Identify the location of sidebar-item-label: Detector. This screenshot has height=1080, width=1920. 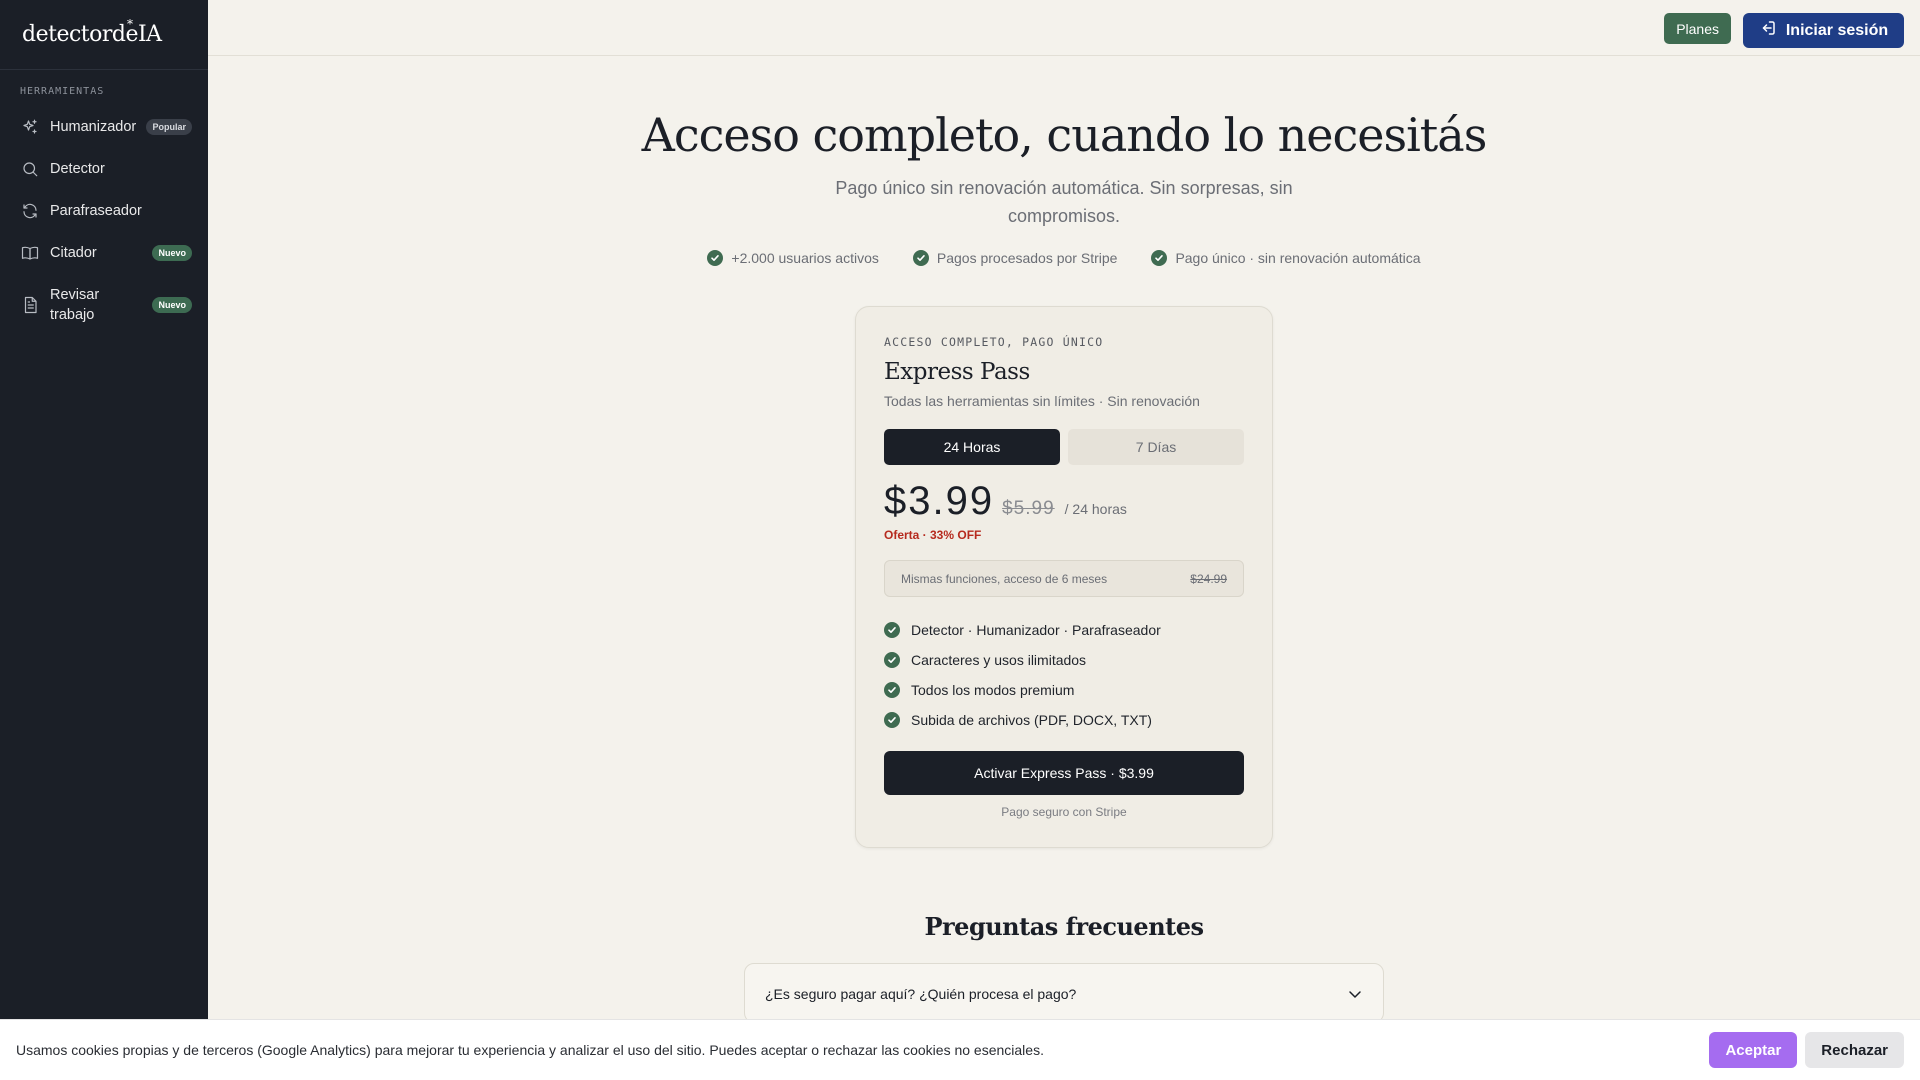
(77, 169).